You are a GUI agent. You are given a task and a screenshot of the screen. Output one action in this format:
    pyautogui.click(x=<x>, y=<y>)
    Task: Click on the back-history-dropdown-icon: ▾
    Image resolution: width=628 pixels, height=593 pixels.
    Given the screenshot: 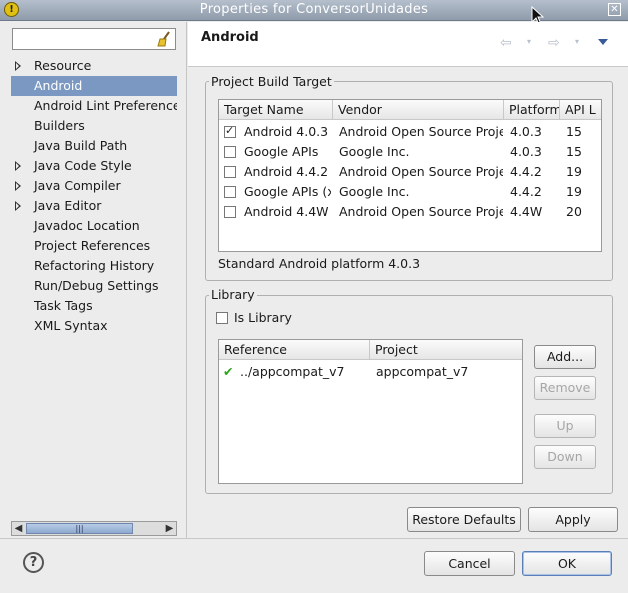 What is the action you would take?
    pyautogui.click(x=529, y=41)
    